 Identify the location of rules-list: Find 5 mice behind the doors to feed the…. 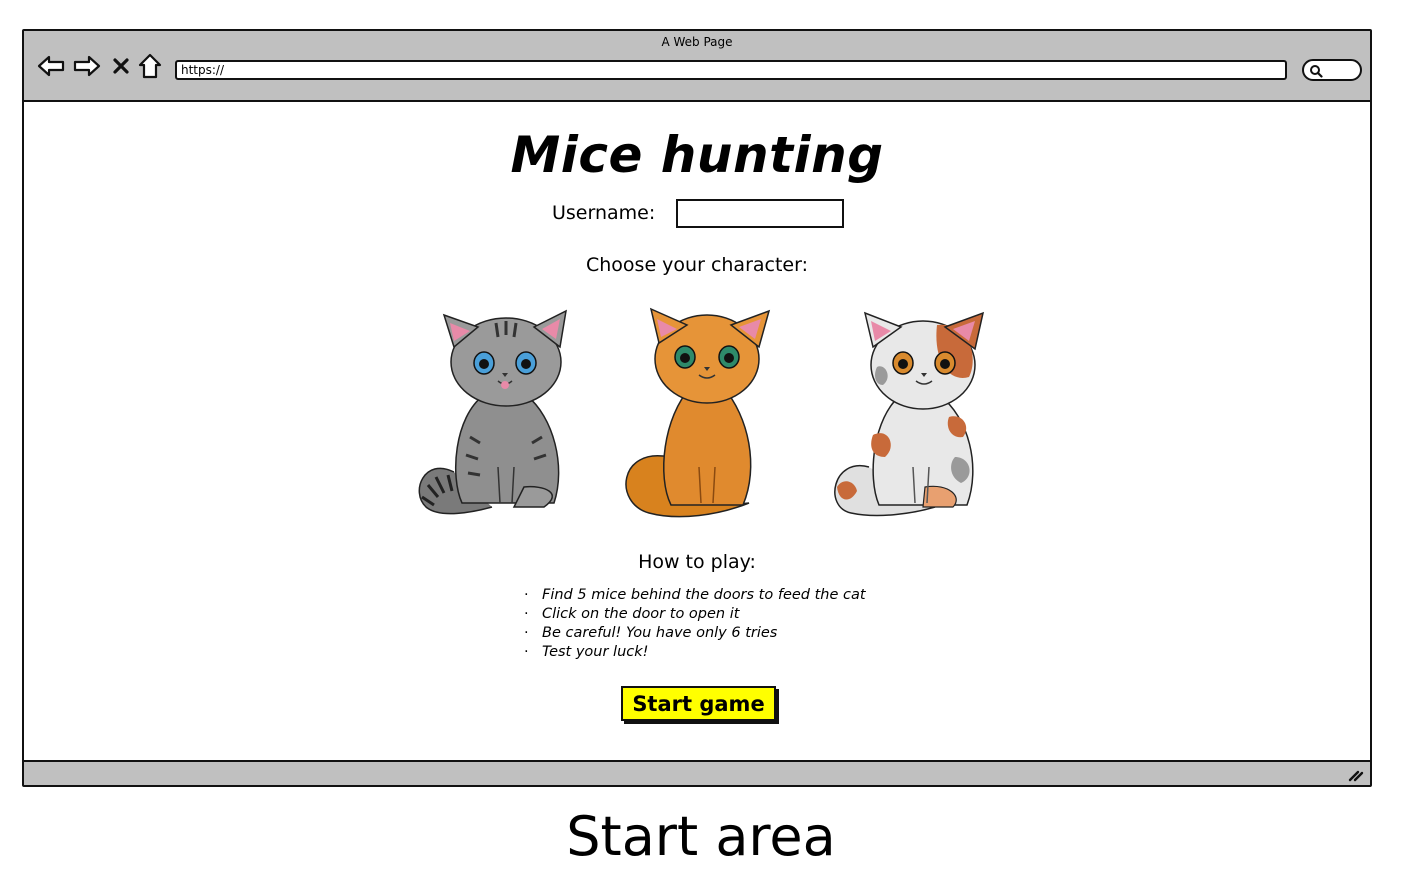
(695, 624).